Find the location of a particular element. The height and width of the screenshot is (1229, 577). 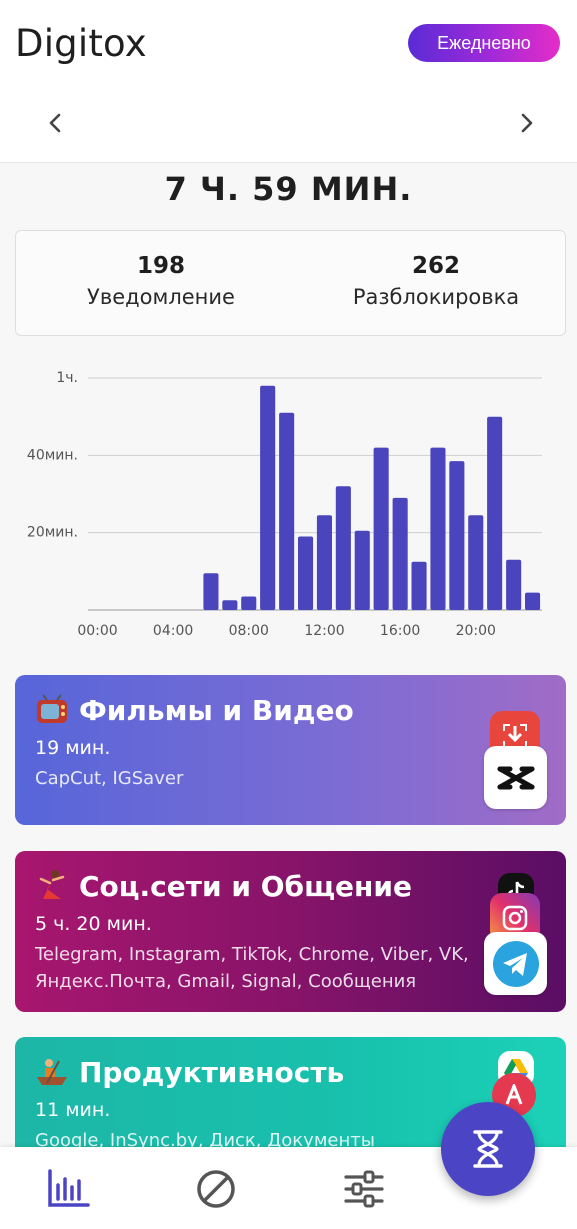

nav-settings is located at coordinates (364, 1189).